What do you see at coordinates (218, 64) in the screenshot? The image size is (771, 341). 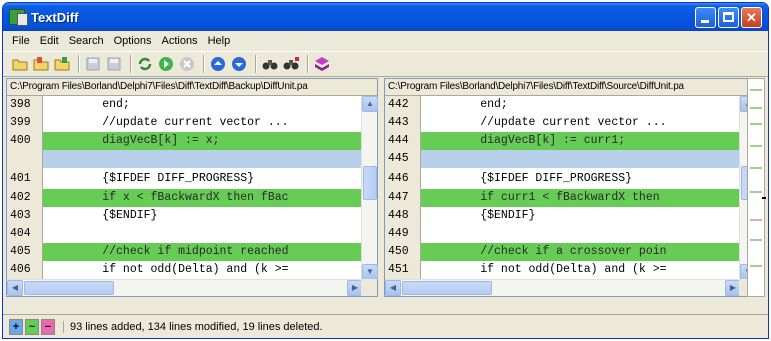 I see `prev-diff-button` at bounding box center [218, 64].